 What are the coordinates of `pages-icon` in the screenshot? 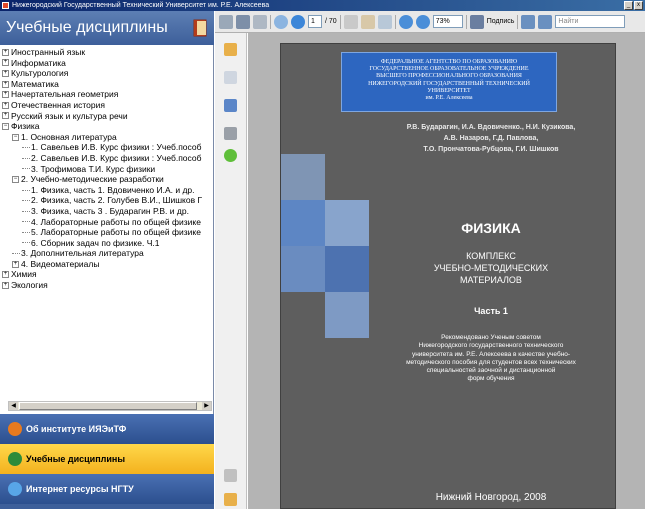 It's located at (230, 77).